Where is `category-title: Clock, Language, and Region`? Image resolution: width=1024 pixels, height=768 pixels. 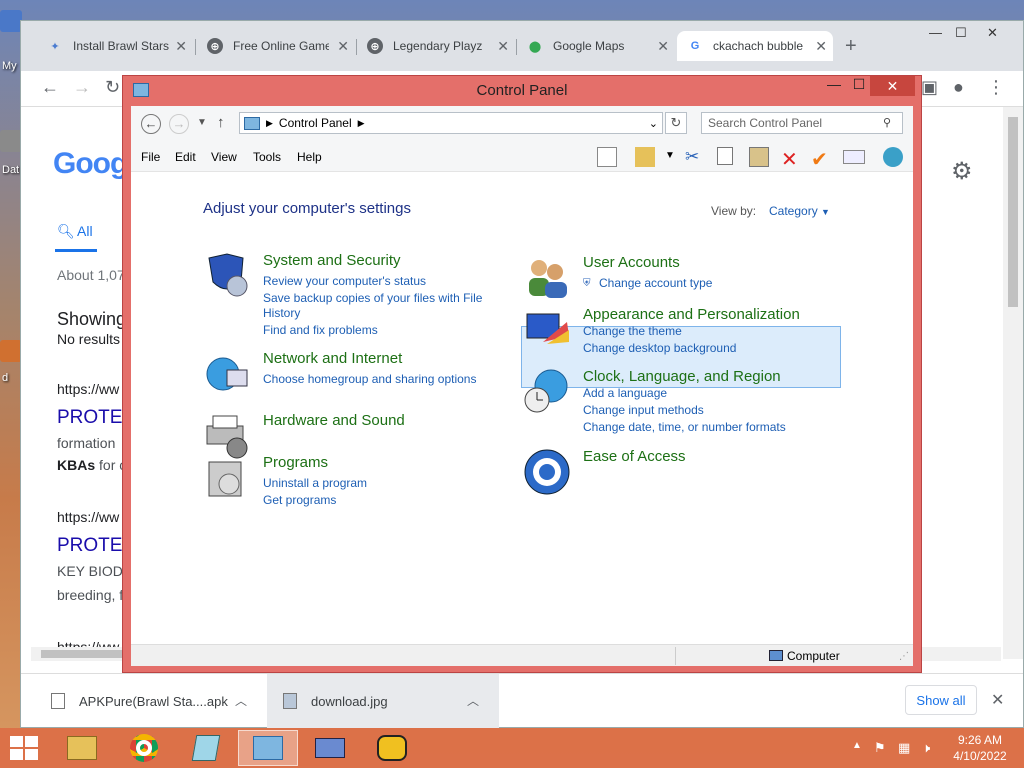
category-title: Clock, Language, and Region is located at coordinates (682, 376).